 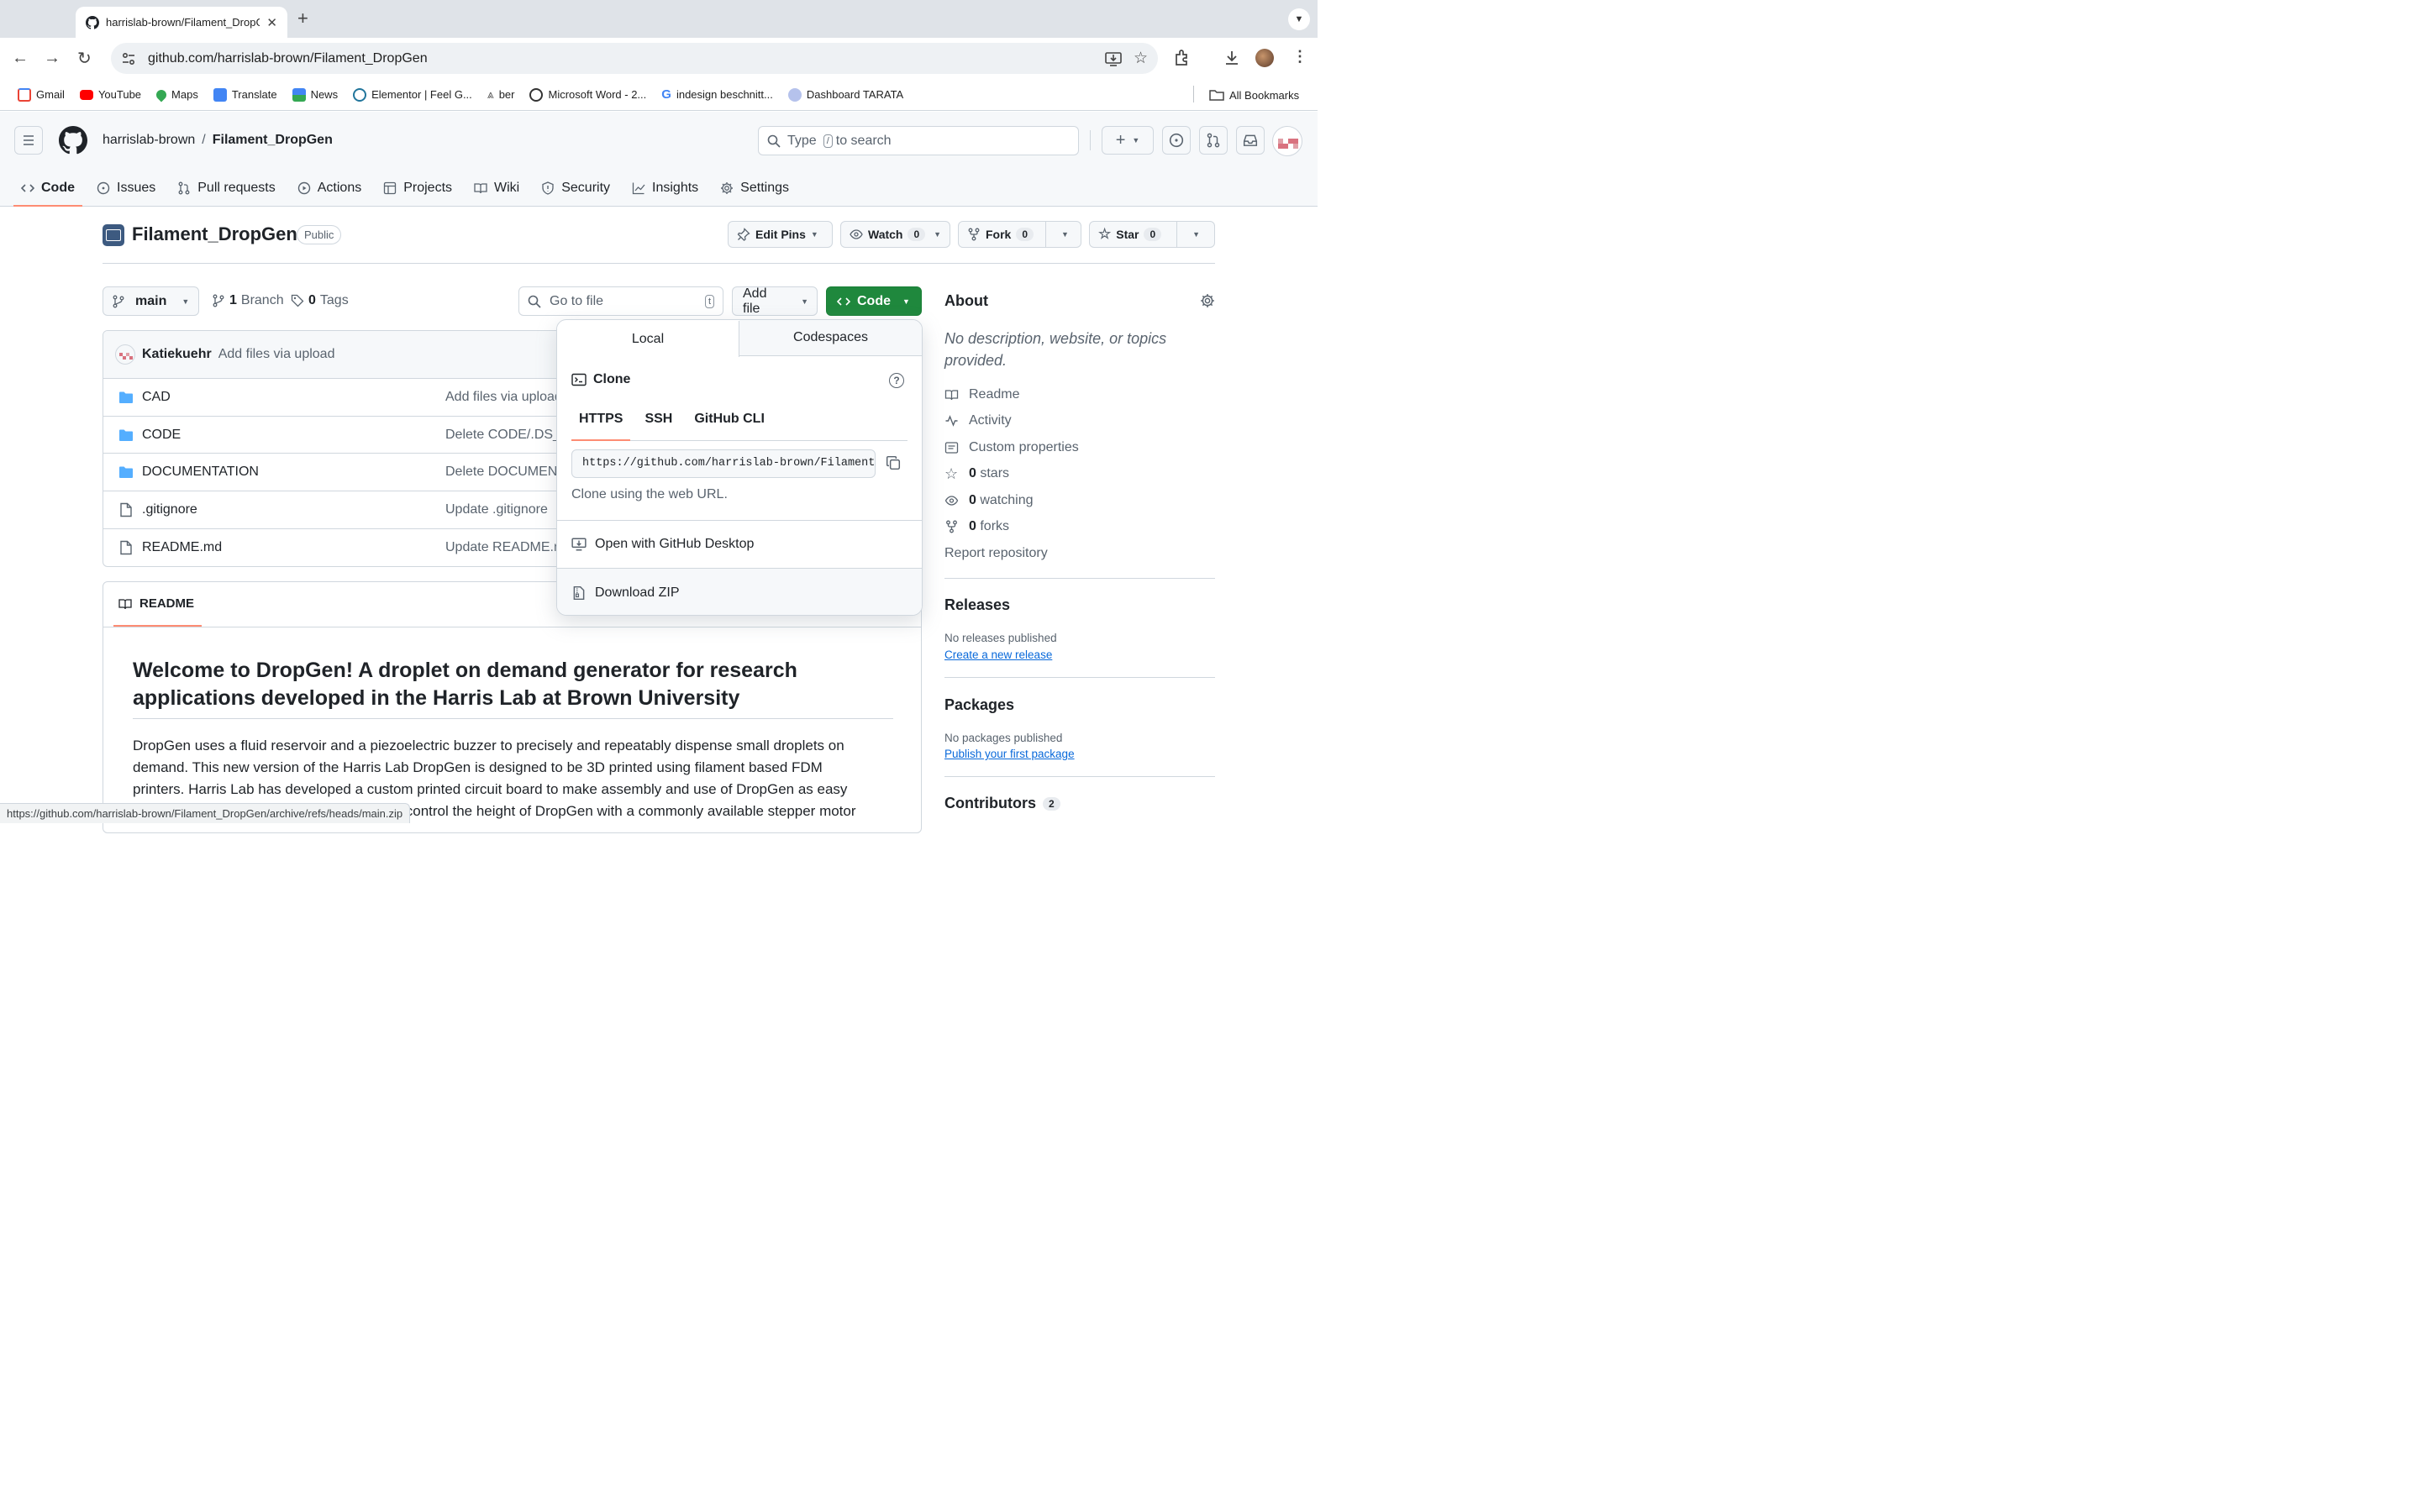 What do you see at coordinates (1078, 421) in the screenshot?
I see `activity-link: Activity` at bounding box center [1078, 421].